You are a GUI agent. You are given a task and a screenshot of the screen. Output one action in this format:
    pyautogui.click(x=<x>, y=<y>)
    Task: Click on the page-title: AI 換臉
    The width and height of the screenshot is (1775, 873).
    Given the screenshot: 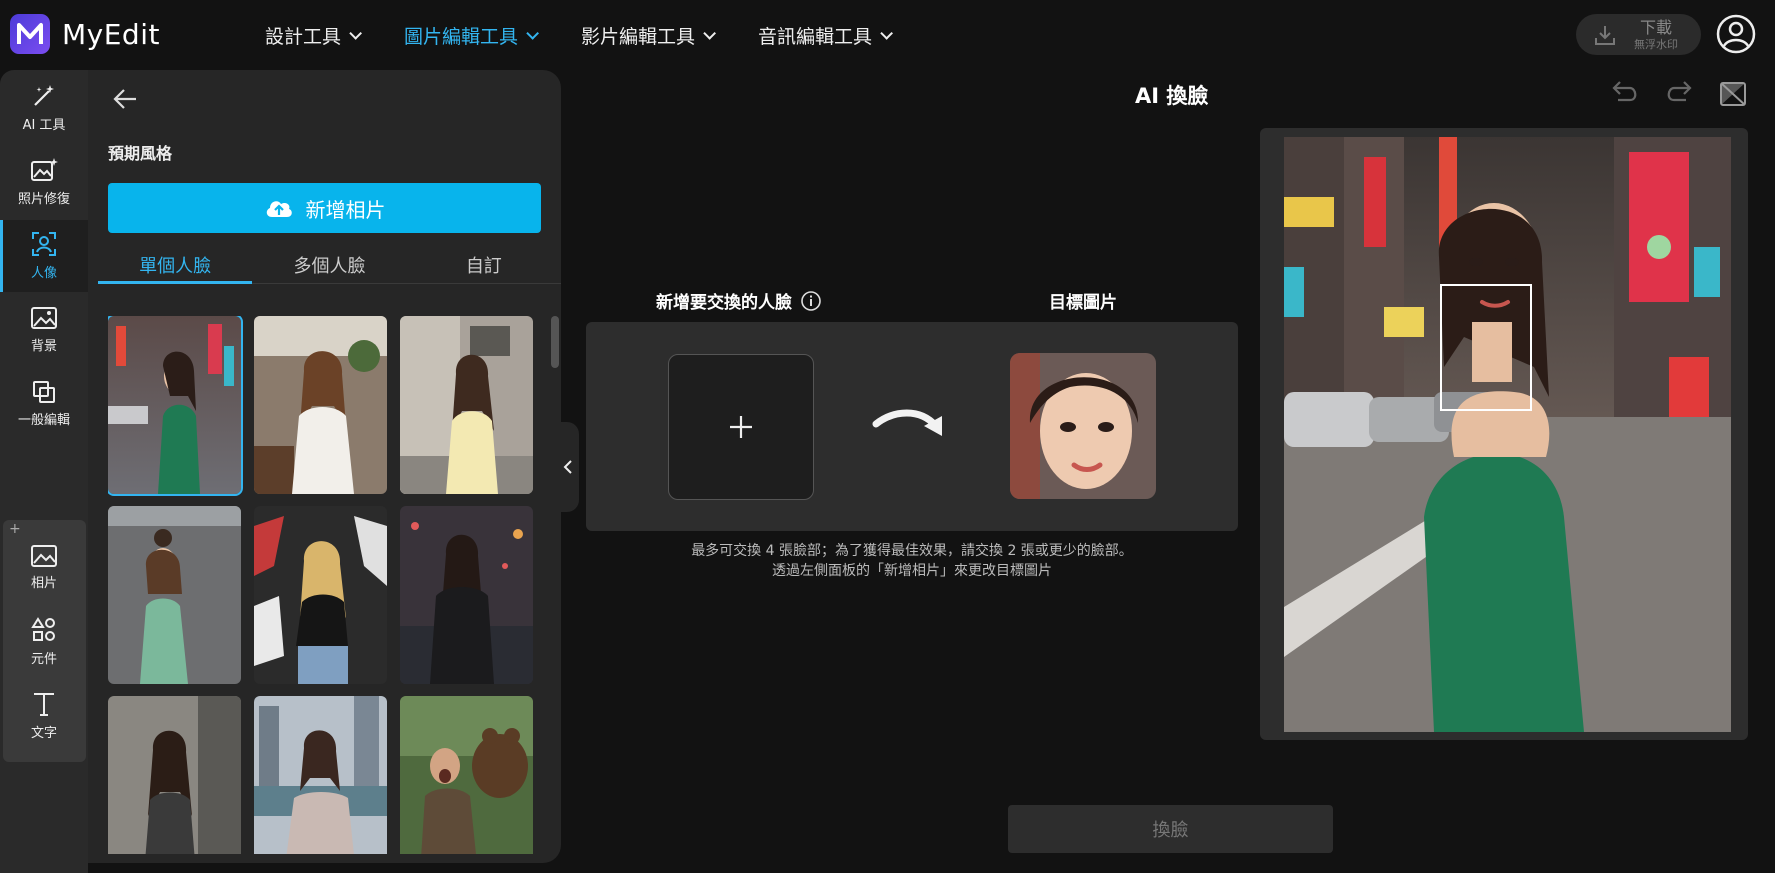 What is the action you would take?
    pyautogui.click(x=1172, y=96)
    